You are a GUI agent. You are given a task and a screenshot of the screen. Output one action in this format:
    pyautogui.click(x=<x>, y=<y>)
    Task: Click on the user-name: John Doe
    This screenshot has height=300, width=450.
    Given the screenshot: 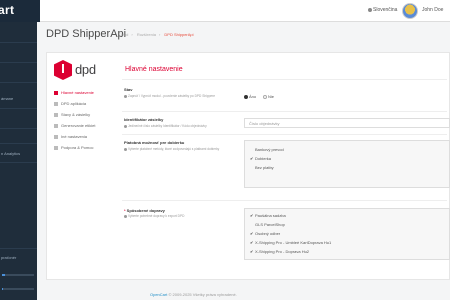 What is the action you would take?
    pyautogui.click(x=433, y=10)
    